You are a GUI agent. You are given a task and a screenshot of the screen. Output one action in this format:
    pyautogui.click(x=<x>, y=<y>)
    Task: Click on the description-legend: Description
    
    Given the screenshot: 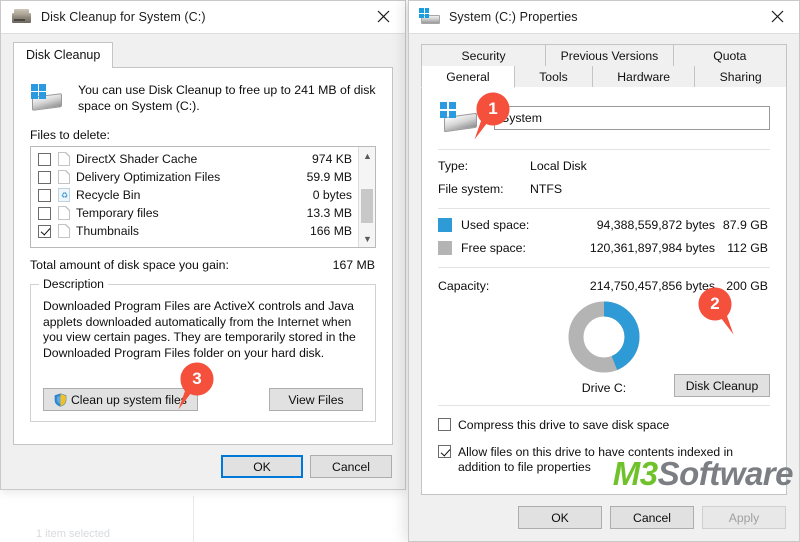 What is the action you would take?
    pyautogui.click(x=73, y=284)
    